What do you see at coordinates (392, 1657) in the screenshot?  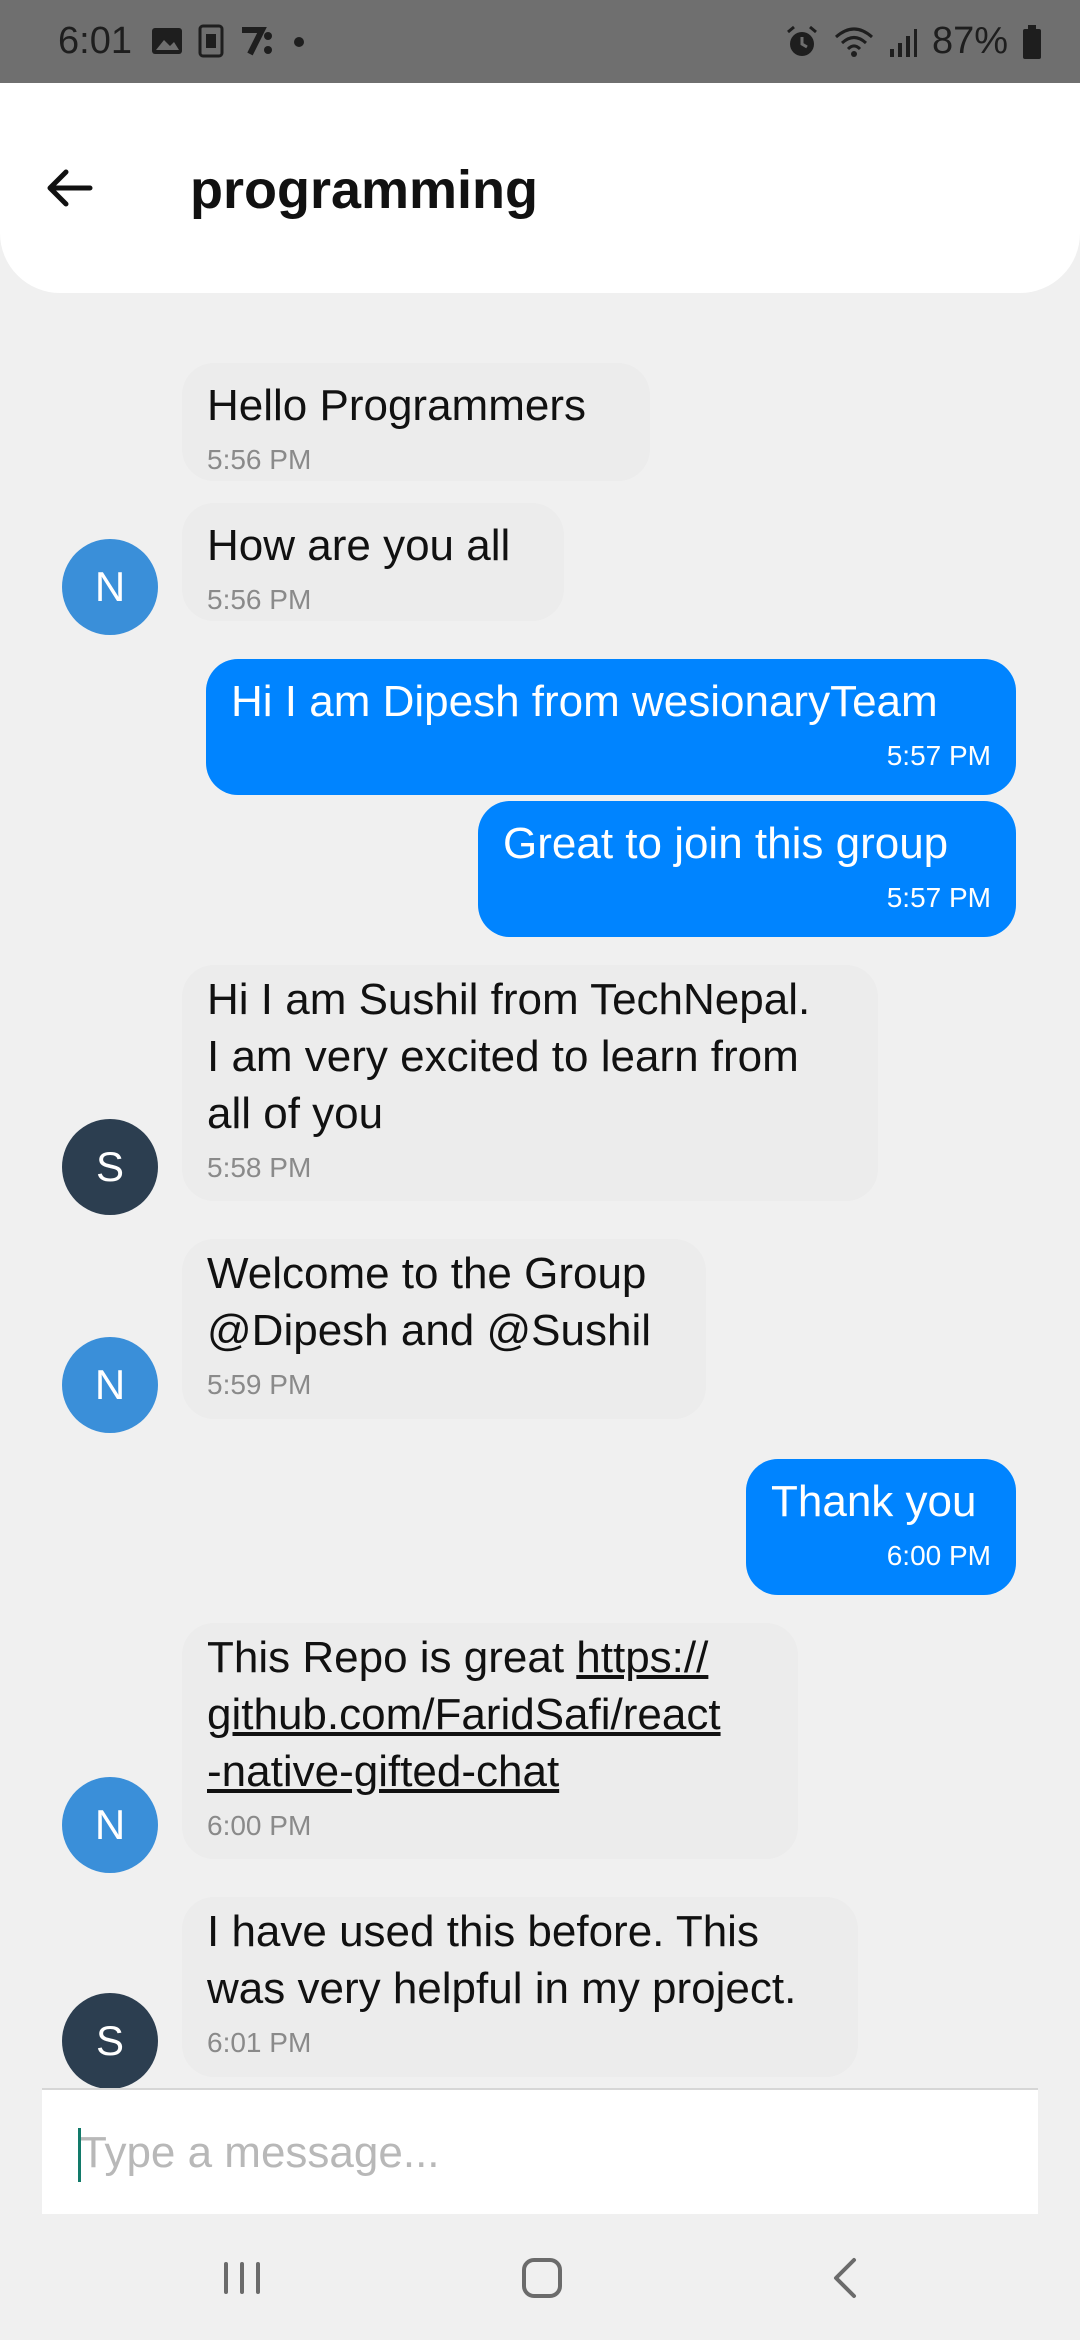 I see `message-text: This Repo is great` at bounding box center [392, 1657].